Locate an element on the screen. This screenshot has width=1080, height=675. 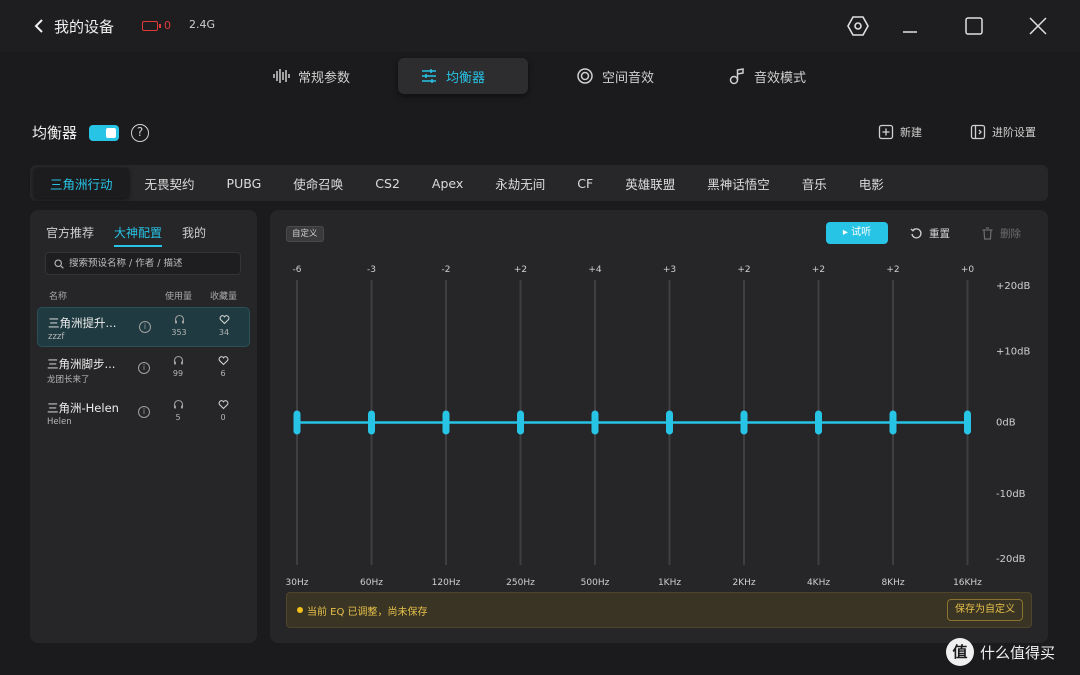
help-icon: ? is located at coordinates (140, 132).